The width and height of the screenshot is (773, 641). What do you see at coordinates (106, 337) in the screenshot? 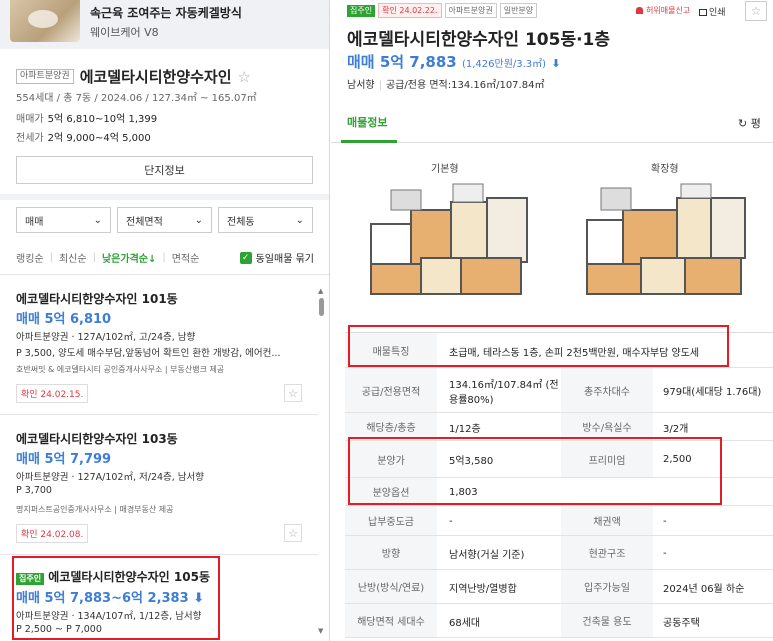
I see `listing-spec: 아파트분양권 · 127A/102㎡, 고/24층, 남향` at bounding box center [106, 337].